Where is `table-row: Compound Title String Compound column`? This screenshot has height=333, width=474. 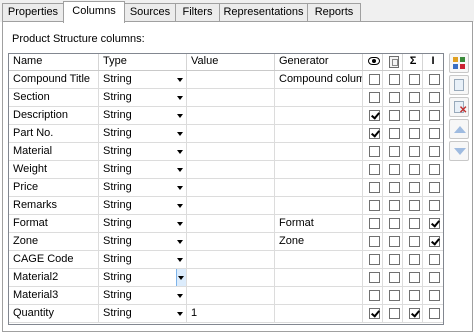
table-row: Compound Title String Compound column is located at coordinates (226, 80).